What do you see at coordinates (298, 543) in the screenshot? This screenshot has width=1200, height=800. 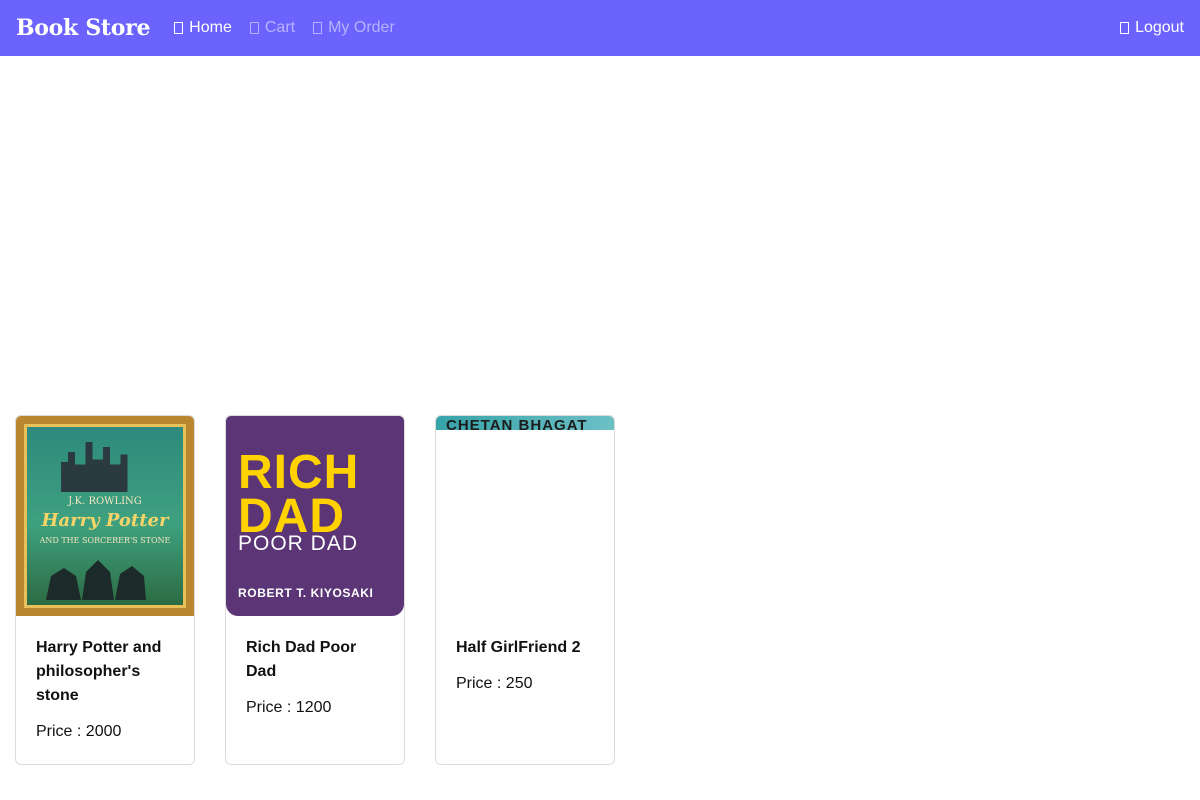 I see `cover-line-3: POOR DAD` at bounding box center [298, 543].